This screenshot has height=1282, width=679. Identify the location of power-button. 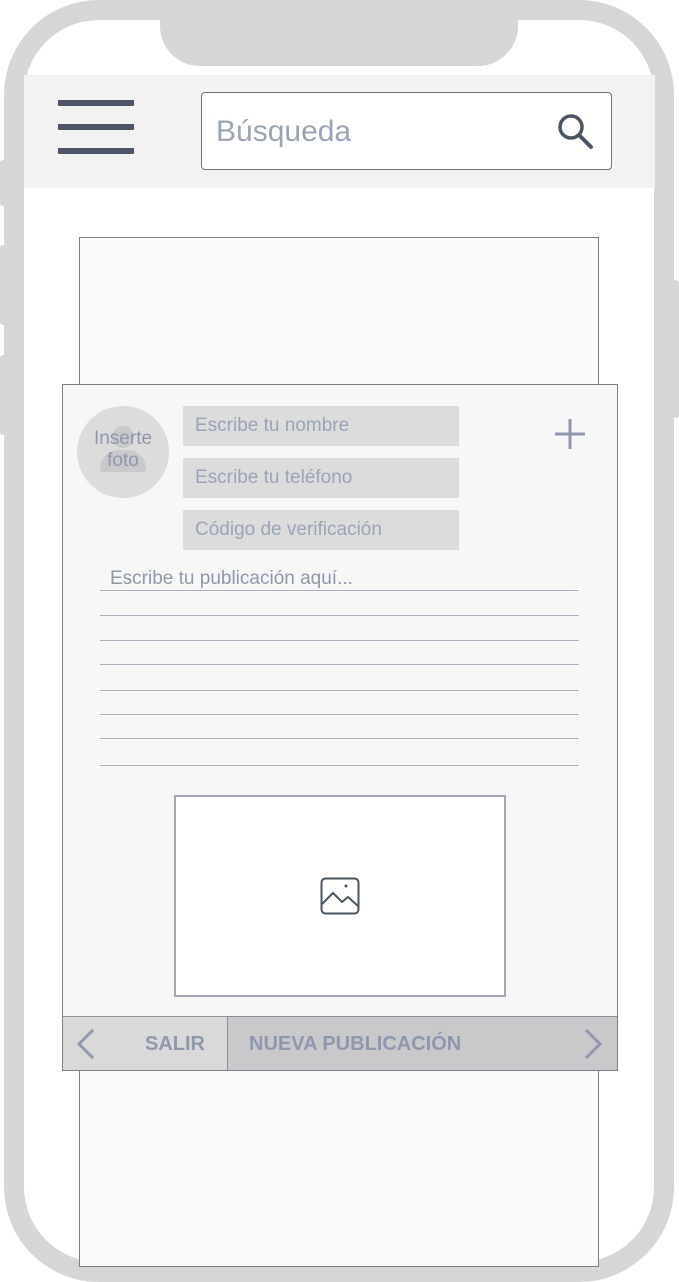
(676, 349).